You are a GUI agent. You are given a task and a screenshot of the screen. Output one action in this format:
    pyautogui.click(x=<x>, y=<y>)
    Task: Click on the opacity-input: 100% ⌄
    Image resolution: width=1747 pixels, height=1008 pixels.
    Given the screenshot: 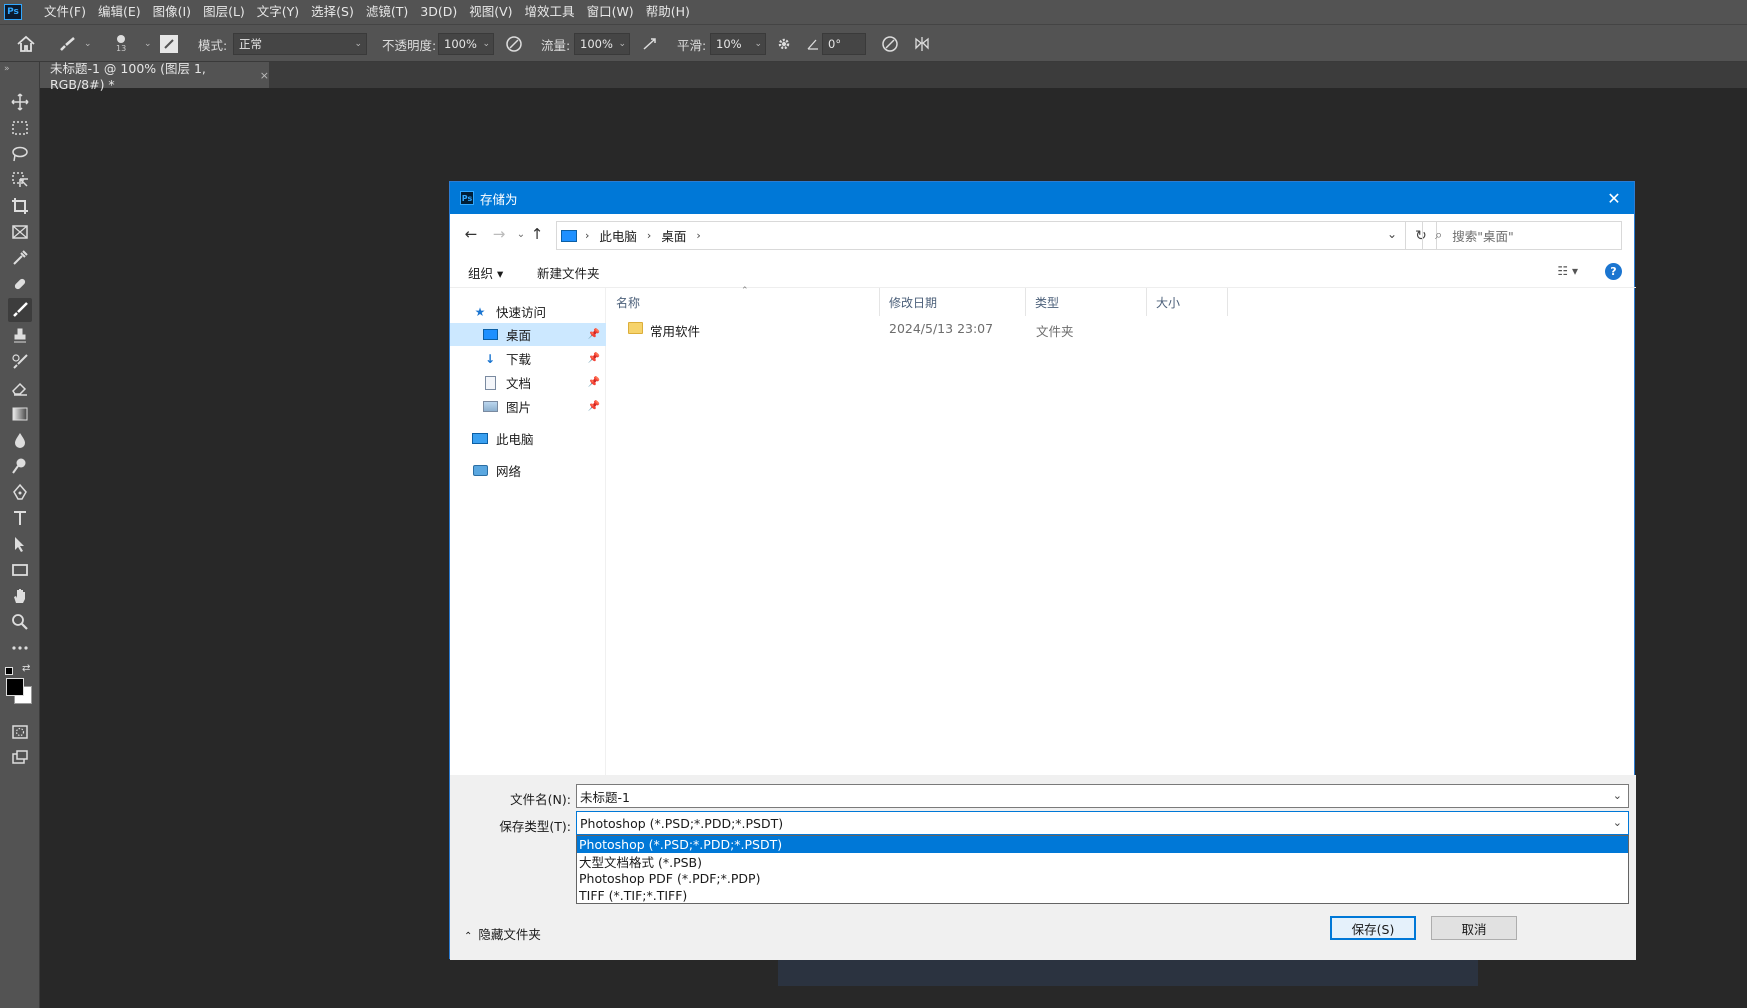 What is the action you would take?
    pyautogui.click(x=466, y=44)
    